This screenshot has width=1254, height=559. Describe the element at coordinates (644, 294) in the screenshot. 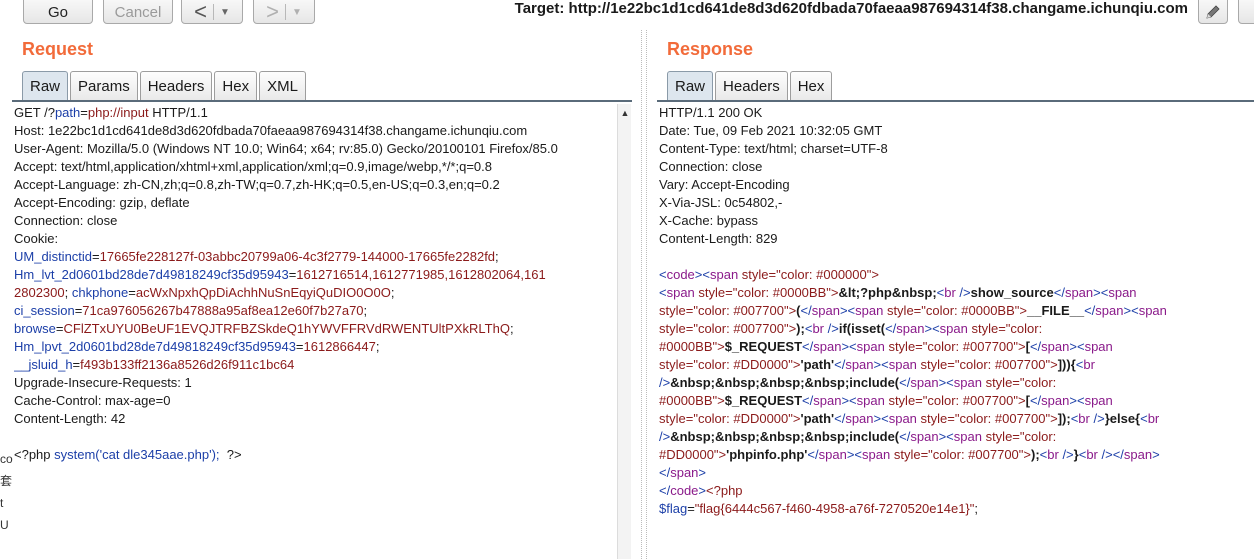

I see `panel-divider` at that location.